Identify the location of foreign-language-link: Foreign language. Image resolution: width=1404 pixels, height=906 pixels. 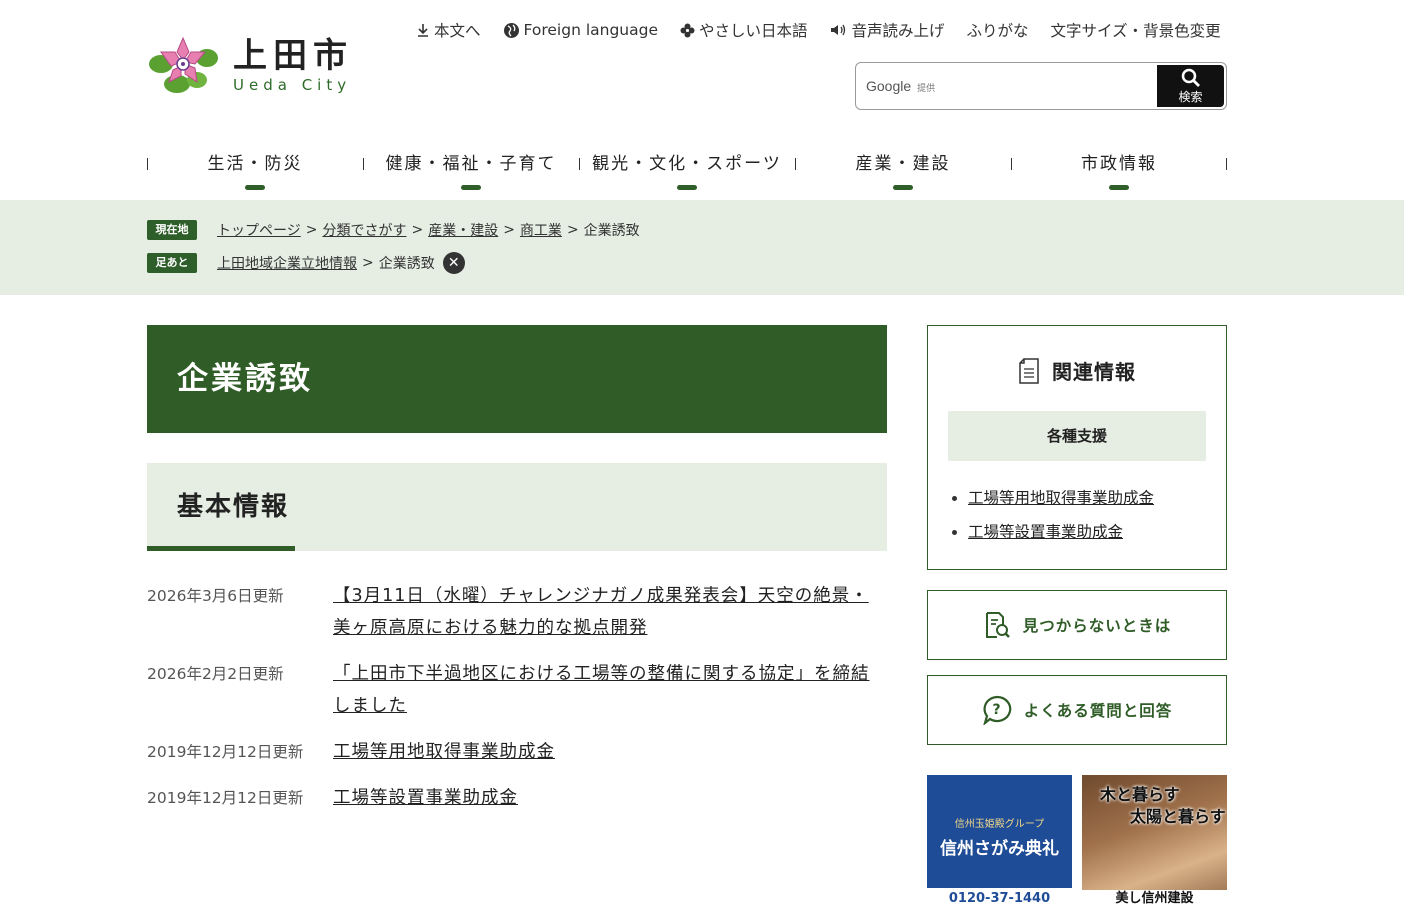
(580, 30).